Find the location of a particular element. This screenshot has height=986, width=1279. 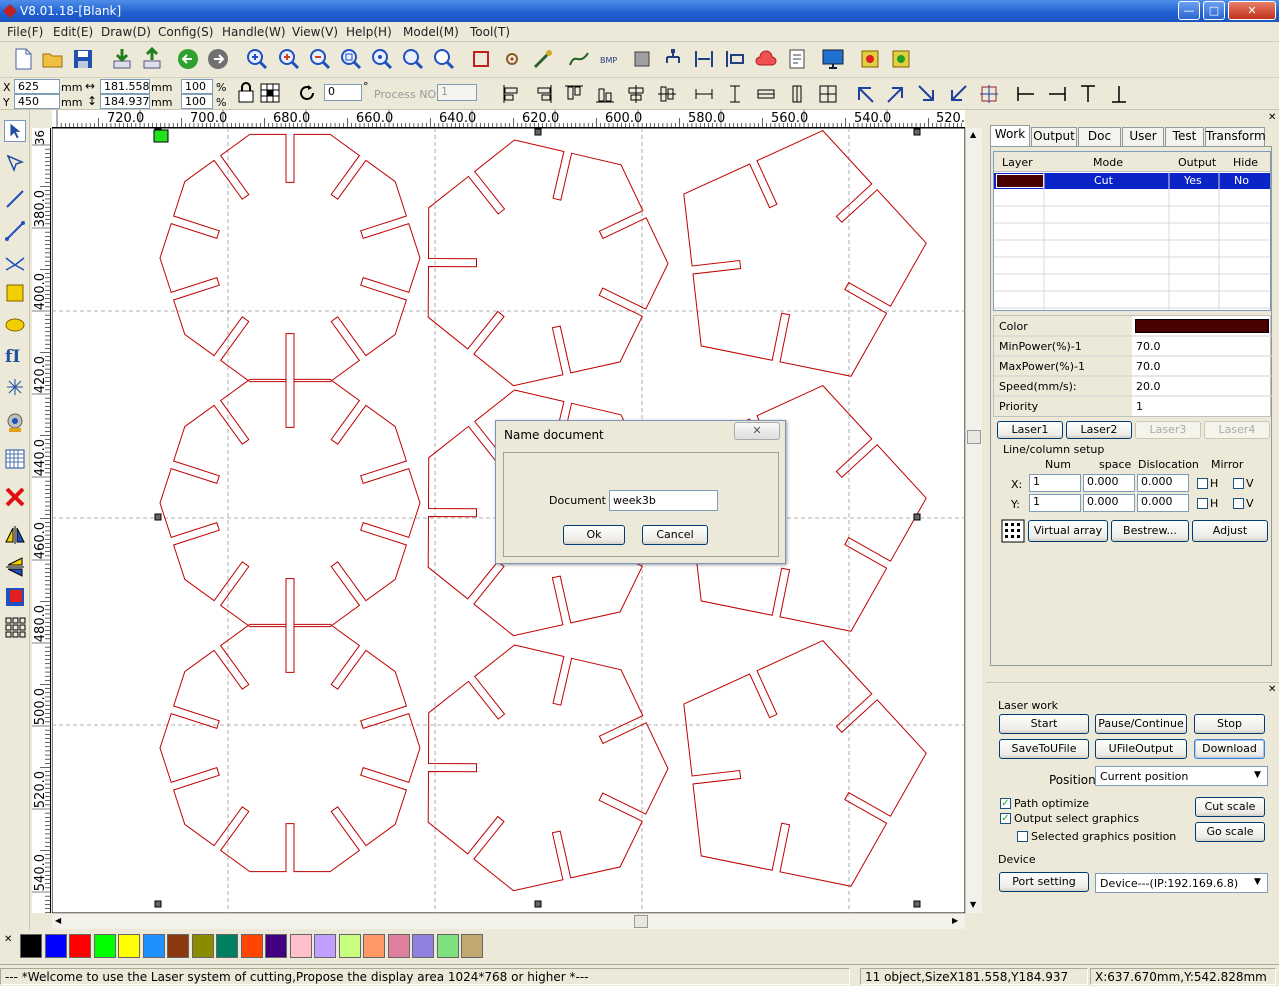

tab-doc: Doc is located at coordinates (1099, 136).